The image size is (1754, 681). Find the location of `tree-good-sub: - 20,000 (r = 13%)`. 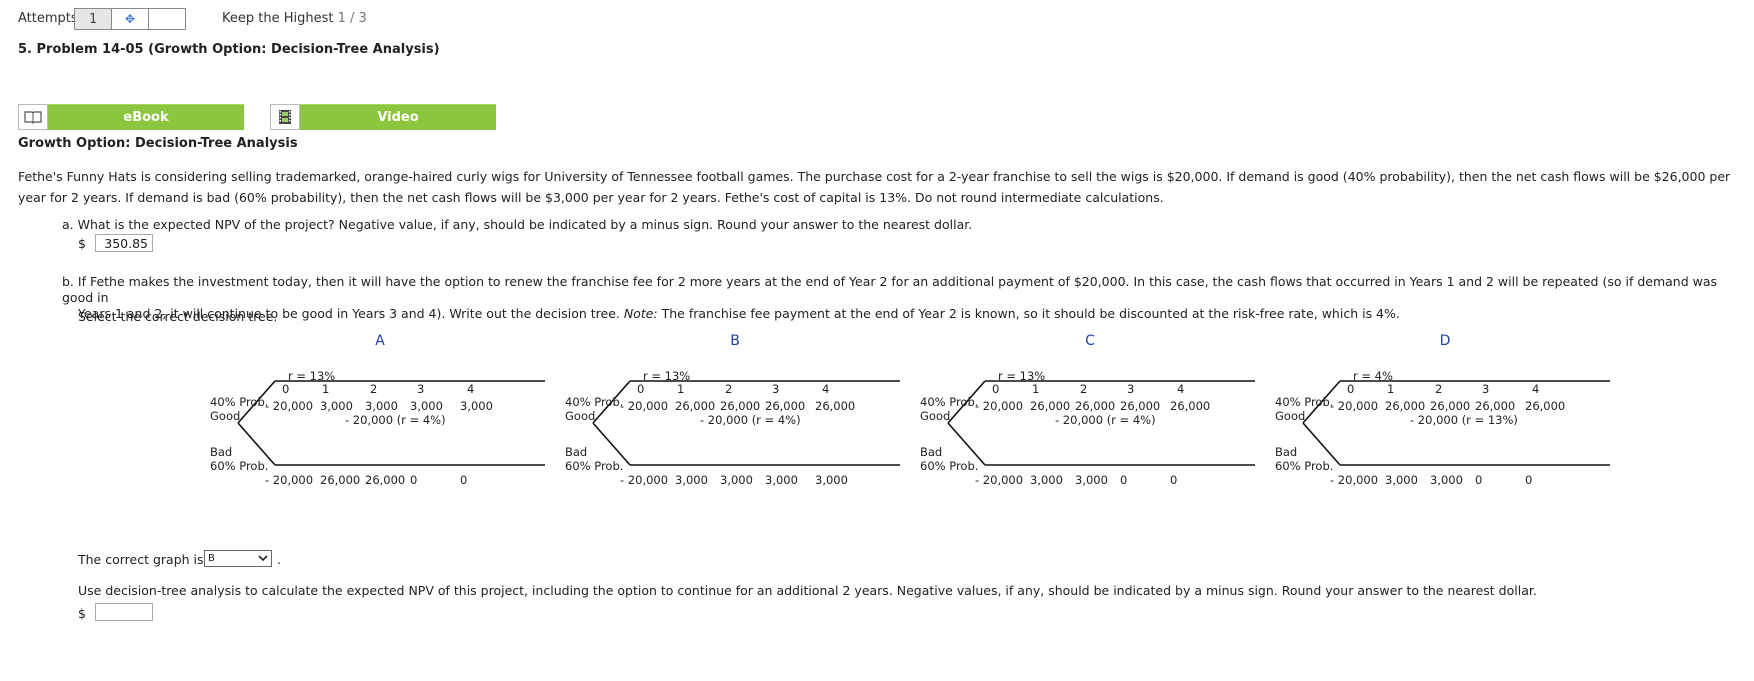

tree-good-sub: - 20,000 (r = 13%) is located at coordinates (1464, 420).